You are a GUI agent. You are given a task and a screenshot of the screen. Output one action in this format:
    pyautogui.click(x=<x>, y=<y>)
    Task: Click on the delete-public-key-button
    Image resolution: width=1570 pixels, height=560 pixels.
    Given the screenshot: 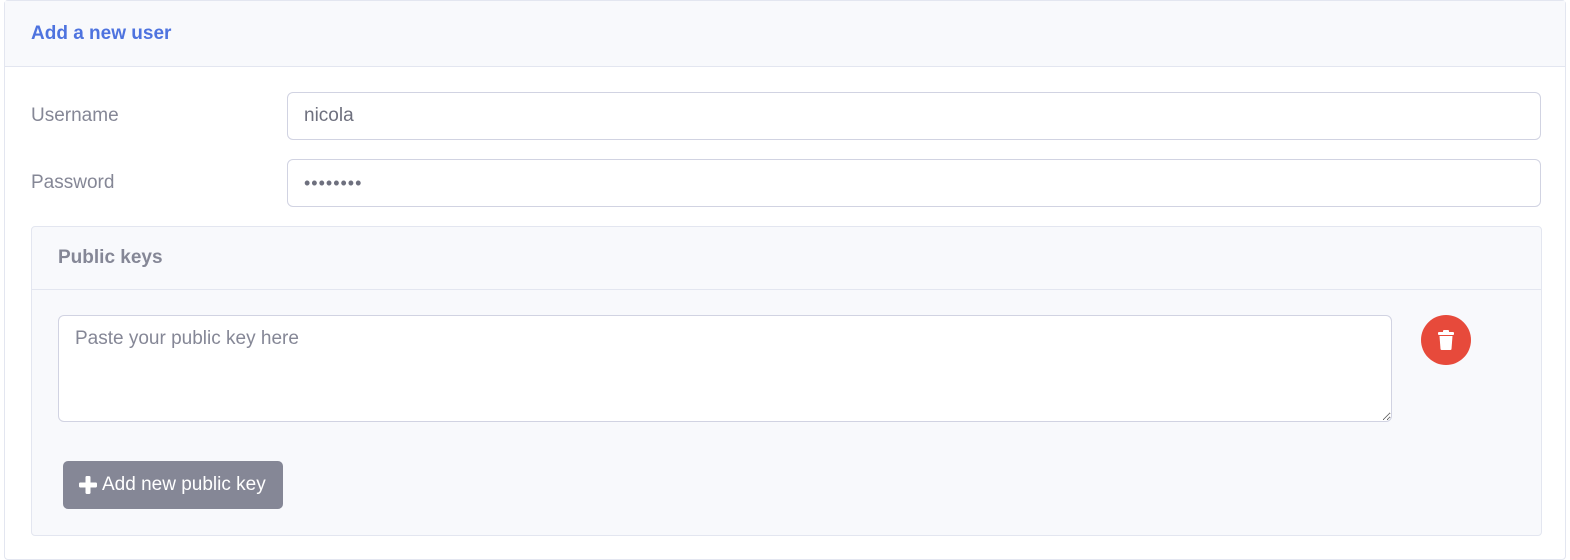 What is the action you would take?
    pyautogui.click(x=1446, y=340)
    